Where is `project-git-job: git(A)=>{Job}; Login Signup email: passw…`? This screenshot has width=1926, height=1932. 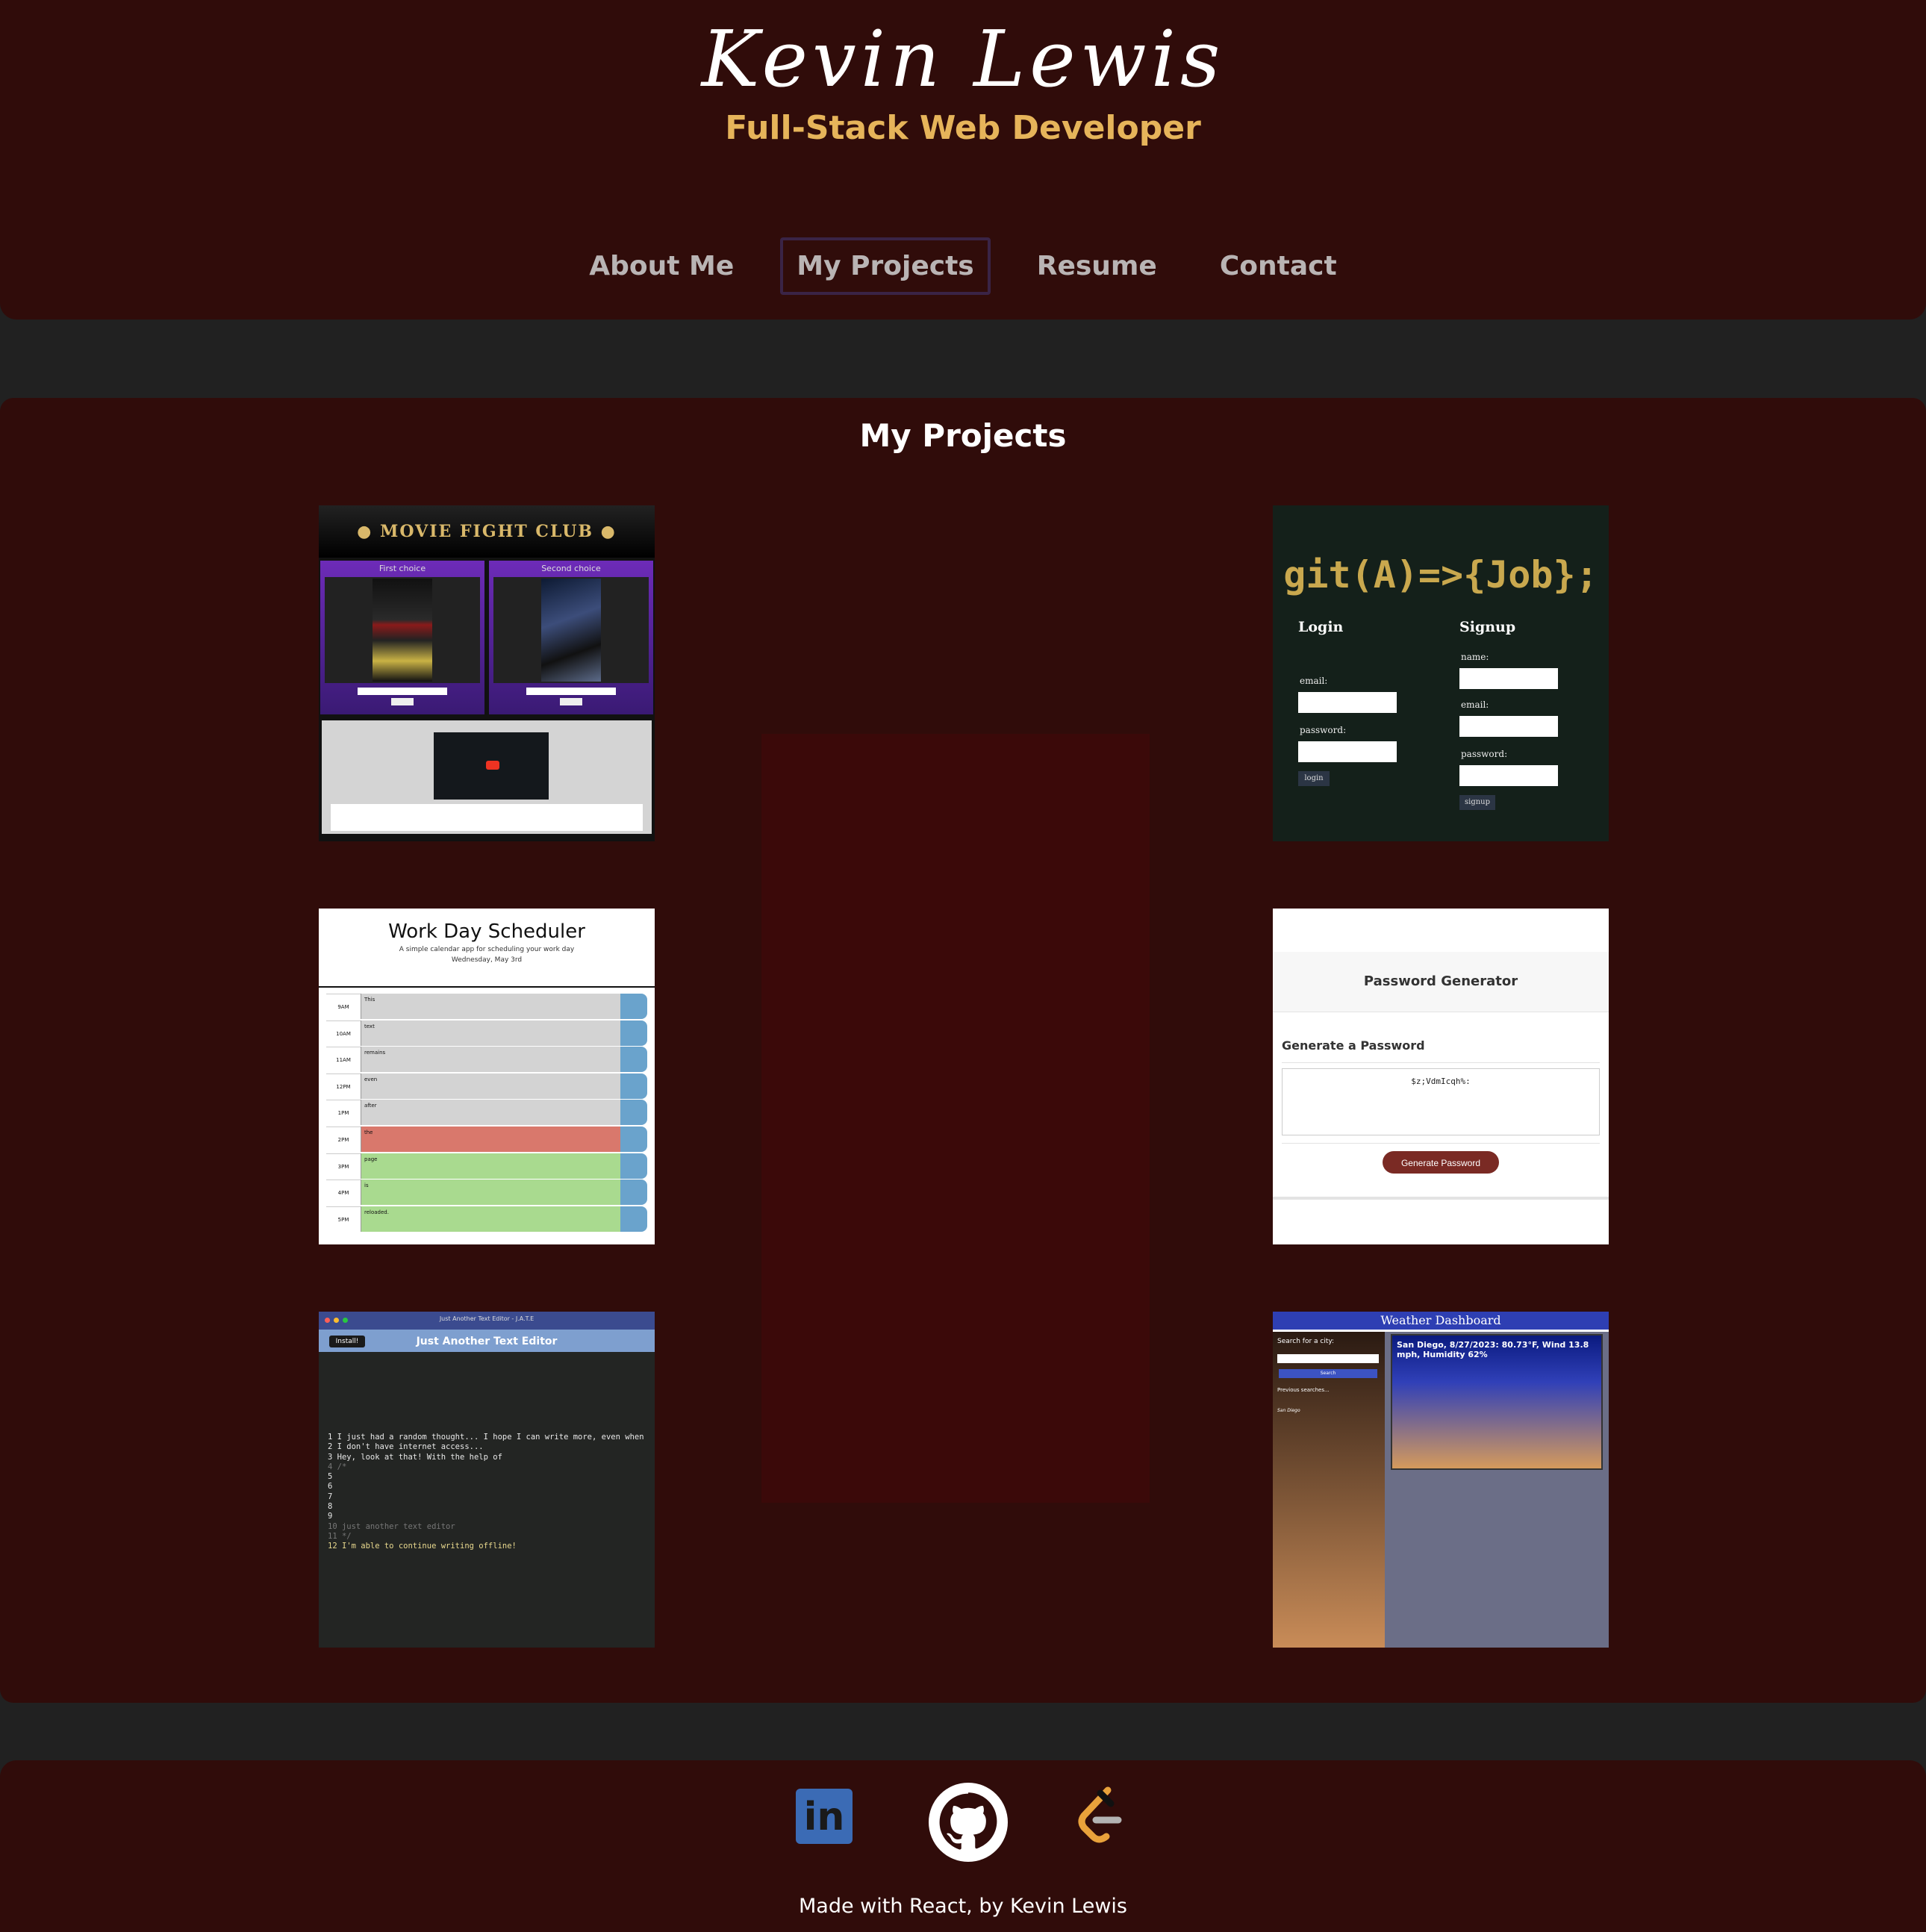 project-git-job: git(A)=>{Job}; Login Signup email: passw… is located at coordinates (1441, 673).